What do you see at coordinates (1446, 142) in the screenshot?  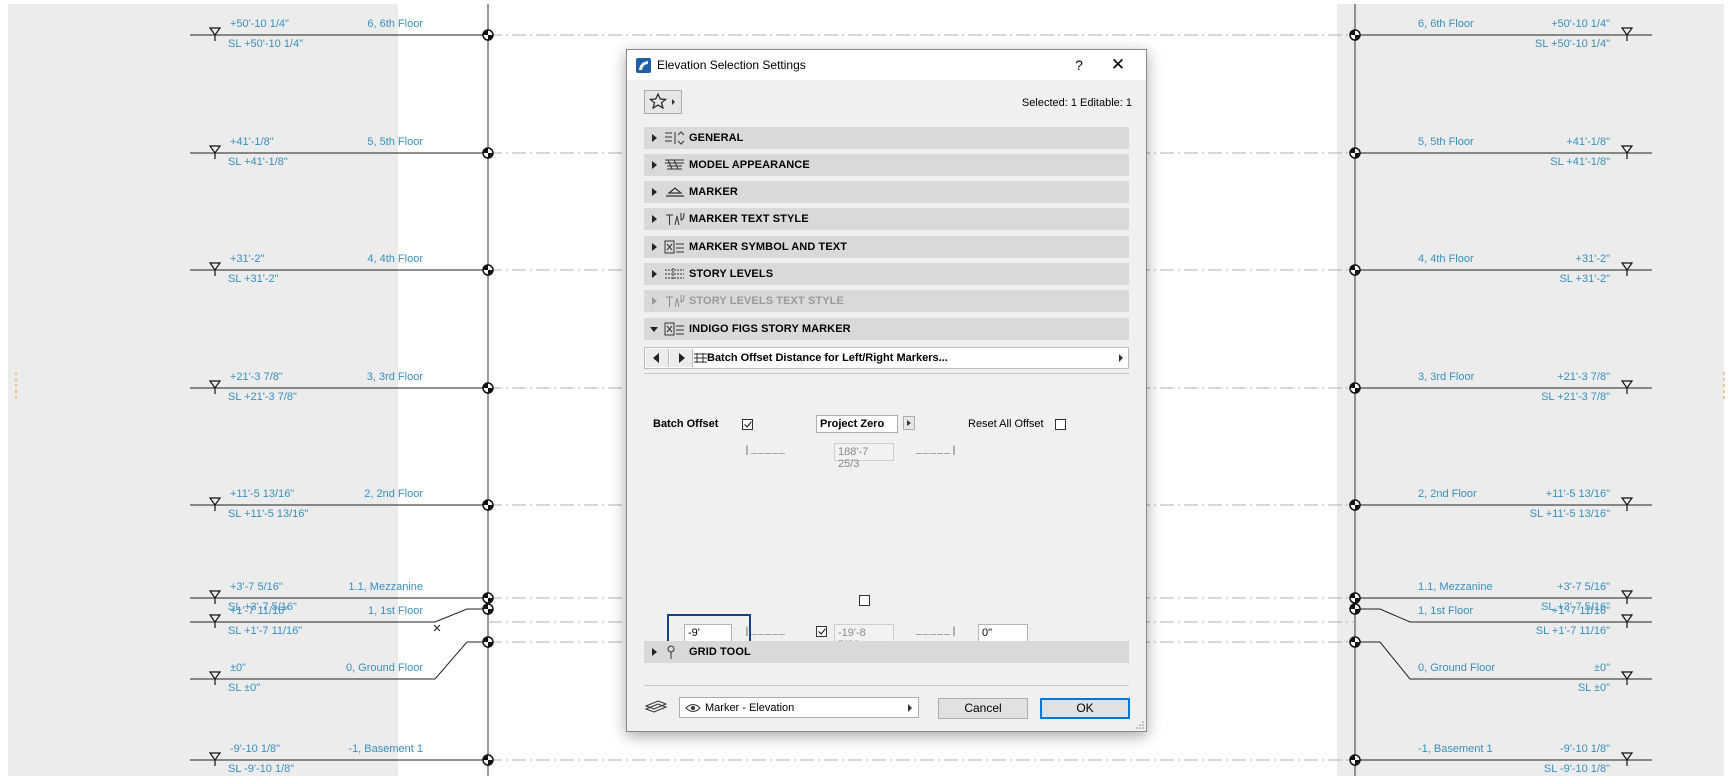 I see `level-story-right: 5, 5th Floor` at bounding box center [1446, 142].